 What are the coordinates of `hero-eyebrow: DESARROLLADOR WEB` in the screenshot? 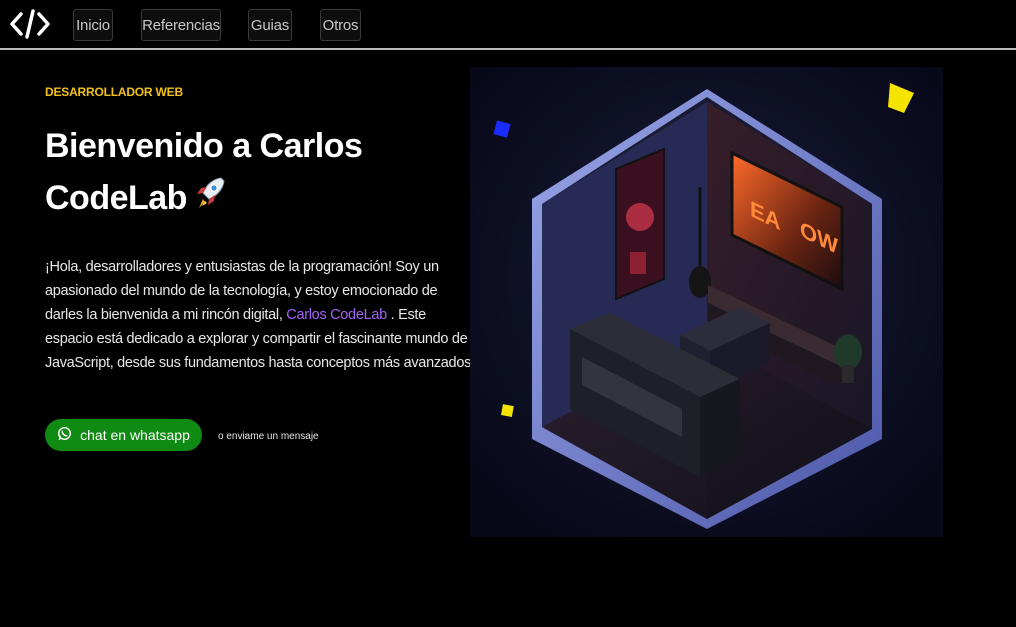 It's located at (114, 92).